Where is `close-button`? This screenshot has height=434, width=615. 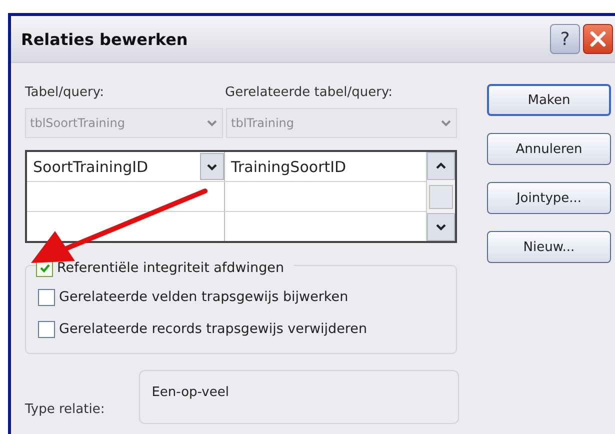
close-button is located at coordinates (598, 39).